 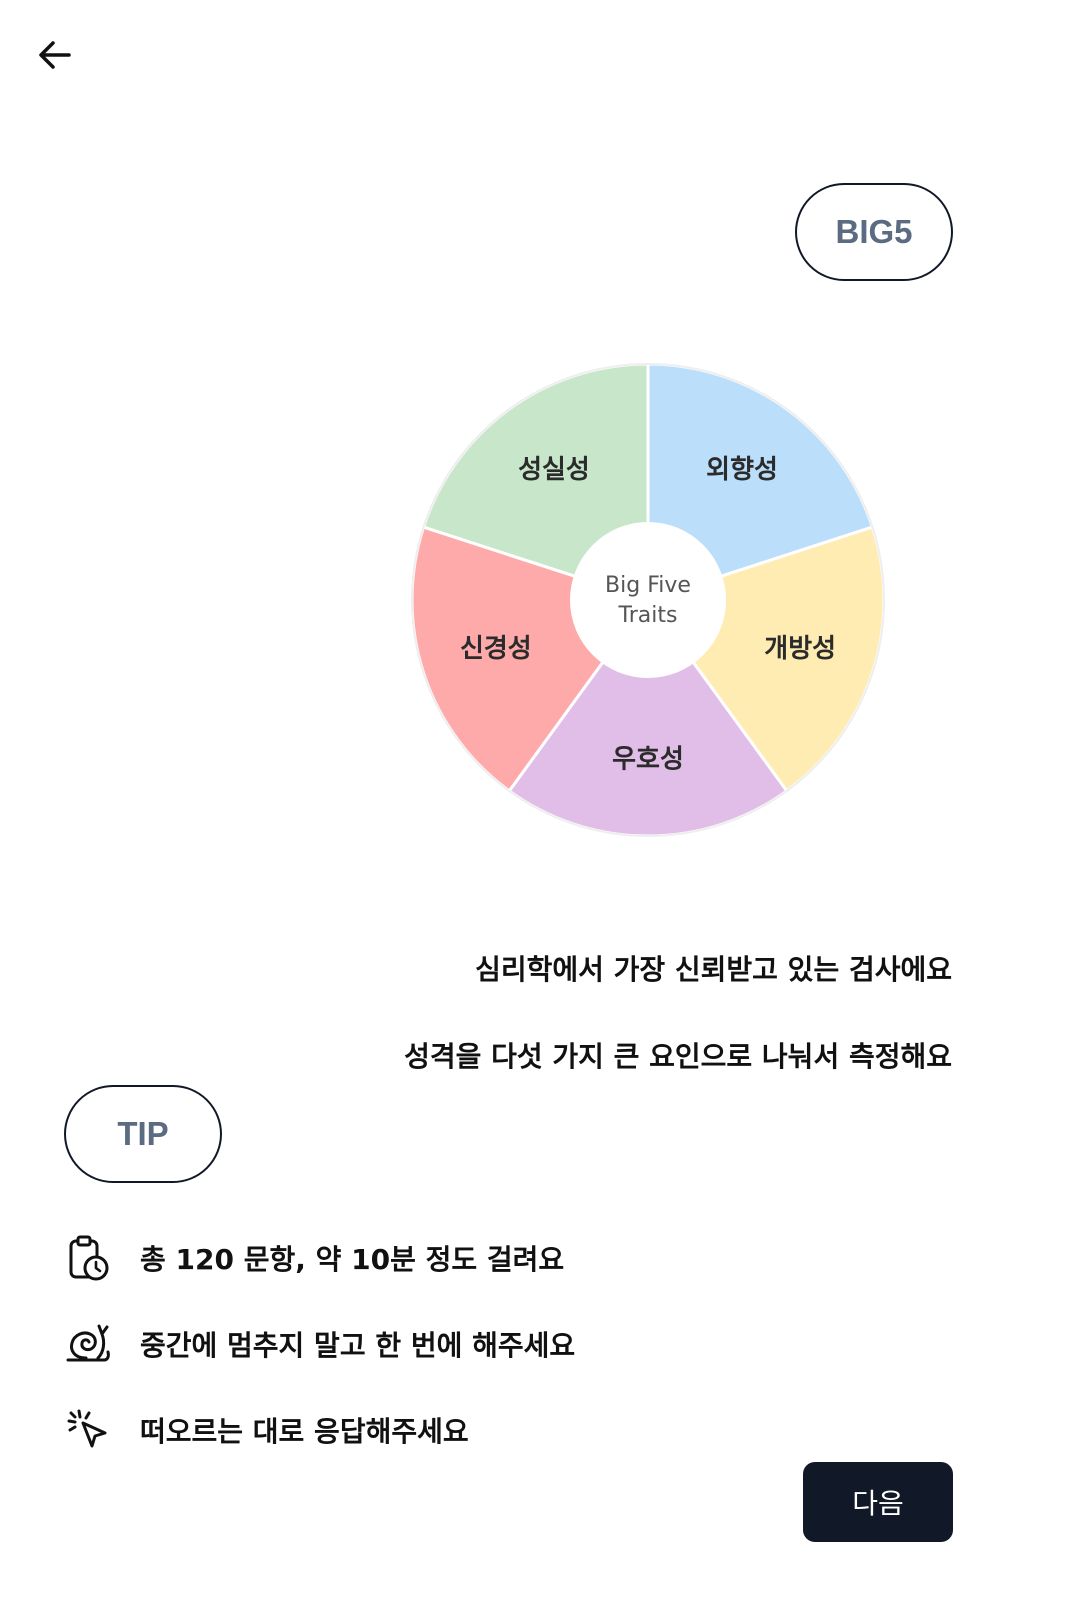 I want to click on tip-item-label: 떠오르는 대로 응답해주세요, so click(x=304, y=1431).